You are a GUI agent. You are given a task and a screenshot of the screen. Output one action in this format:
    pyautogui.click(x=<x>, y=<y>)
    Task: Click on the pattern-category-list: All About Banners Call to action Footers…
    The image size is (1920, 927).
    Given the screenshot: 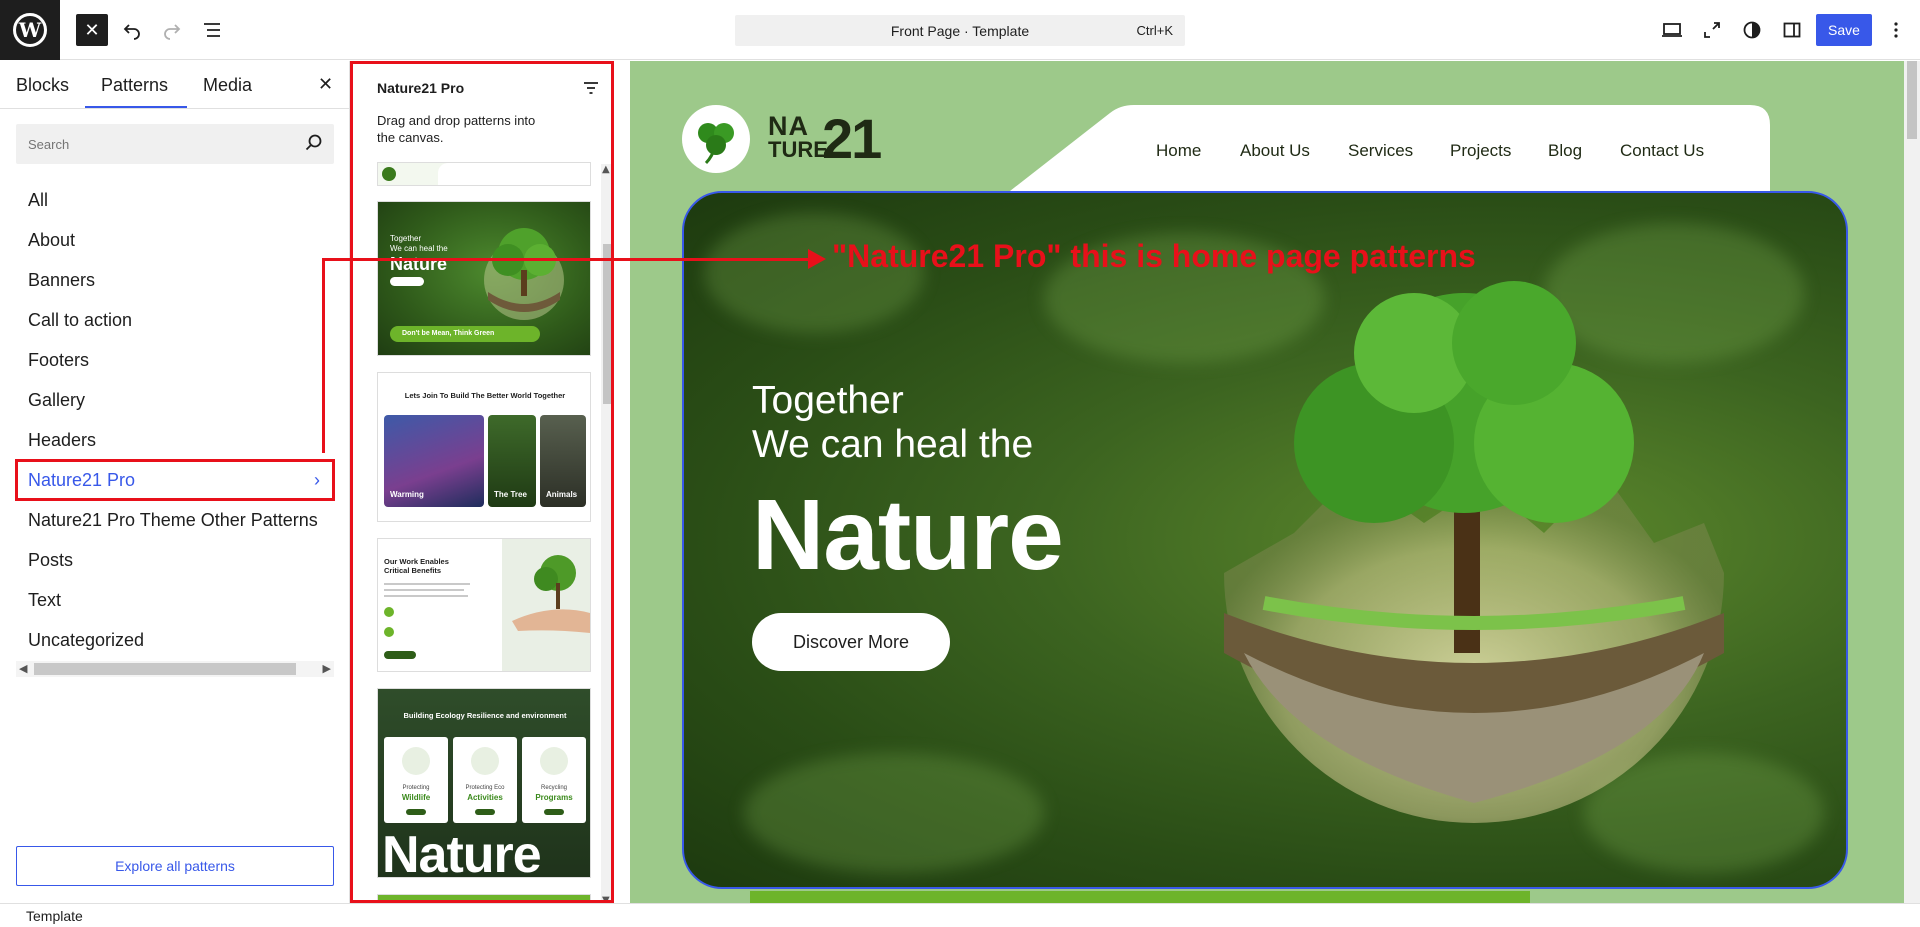 What is the action you would take?
    pyautogui.click(x=175, y=420)
    